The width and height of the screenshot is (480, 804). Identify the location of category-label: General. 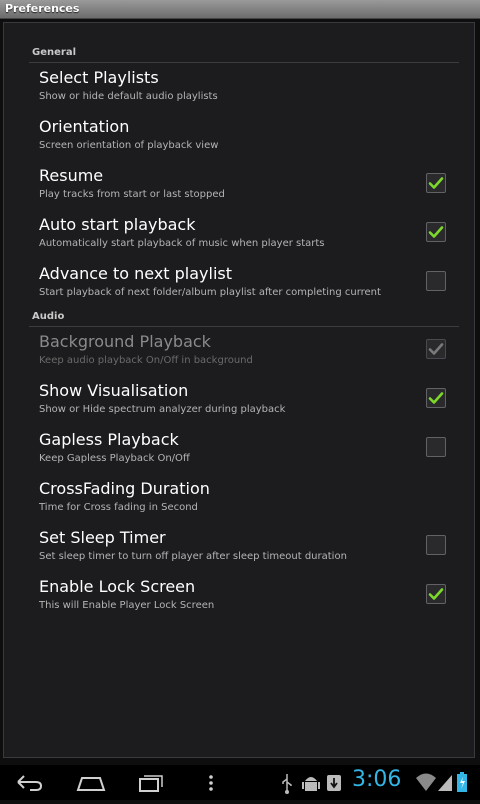
(54, 52).